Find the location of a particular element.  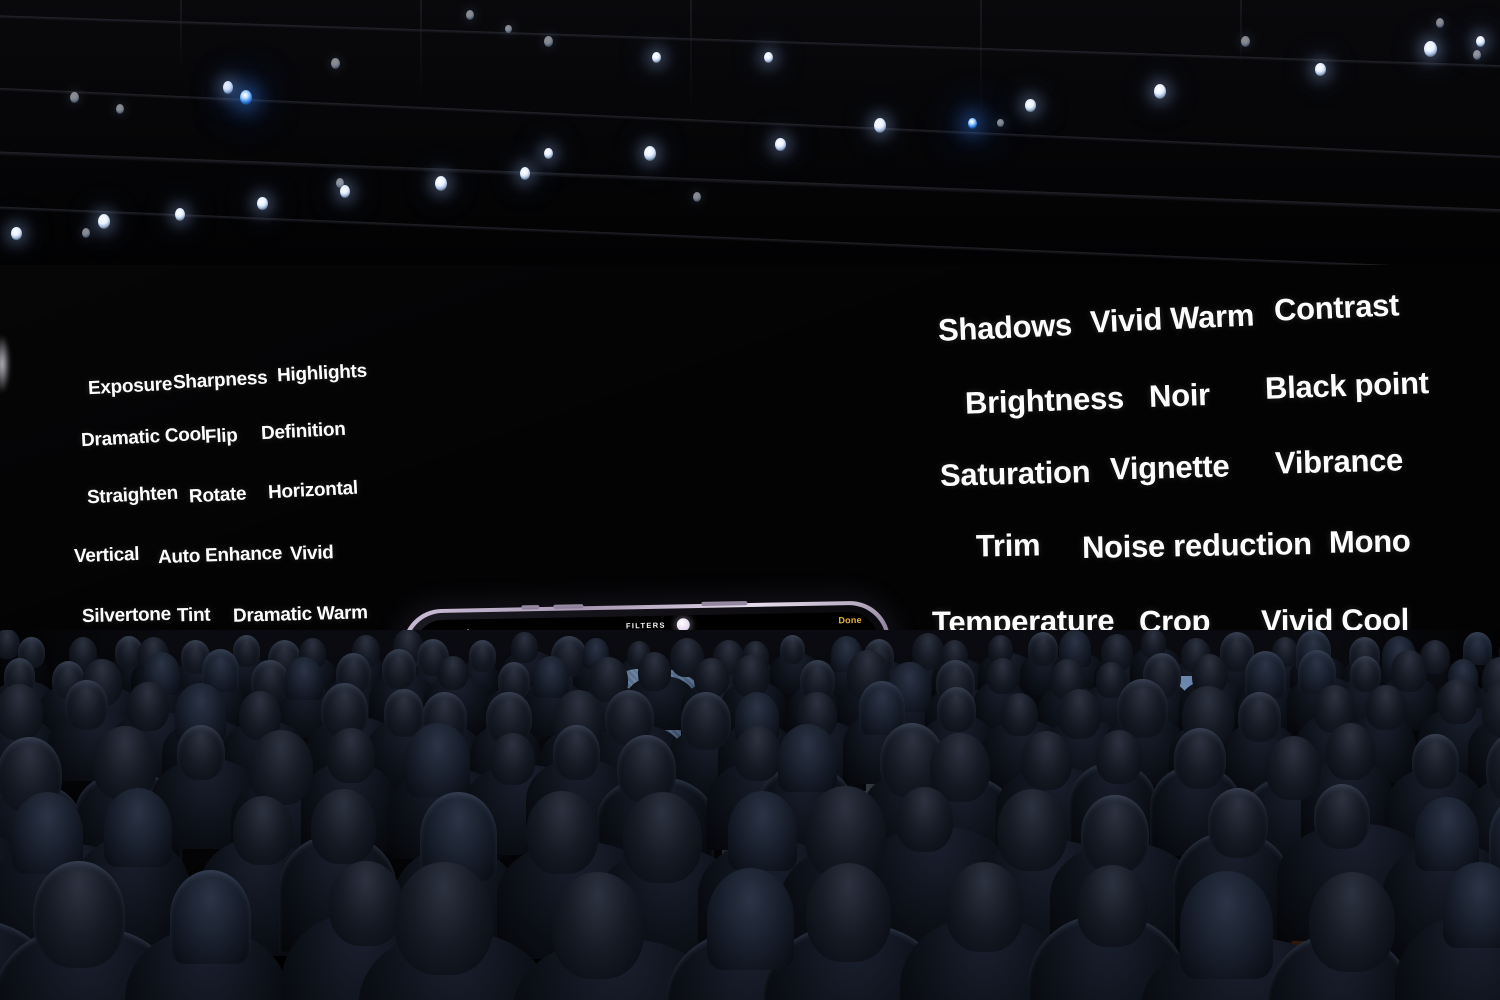

blue-stage-light is located at coordinates (246, 97).